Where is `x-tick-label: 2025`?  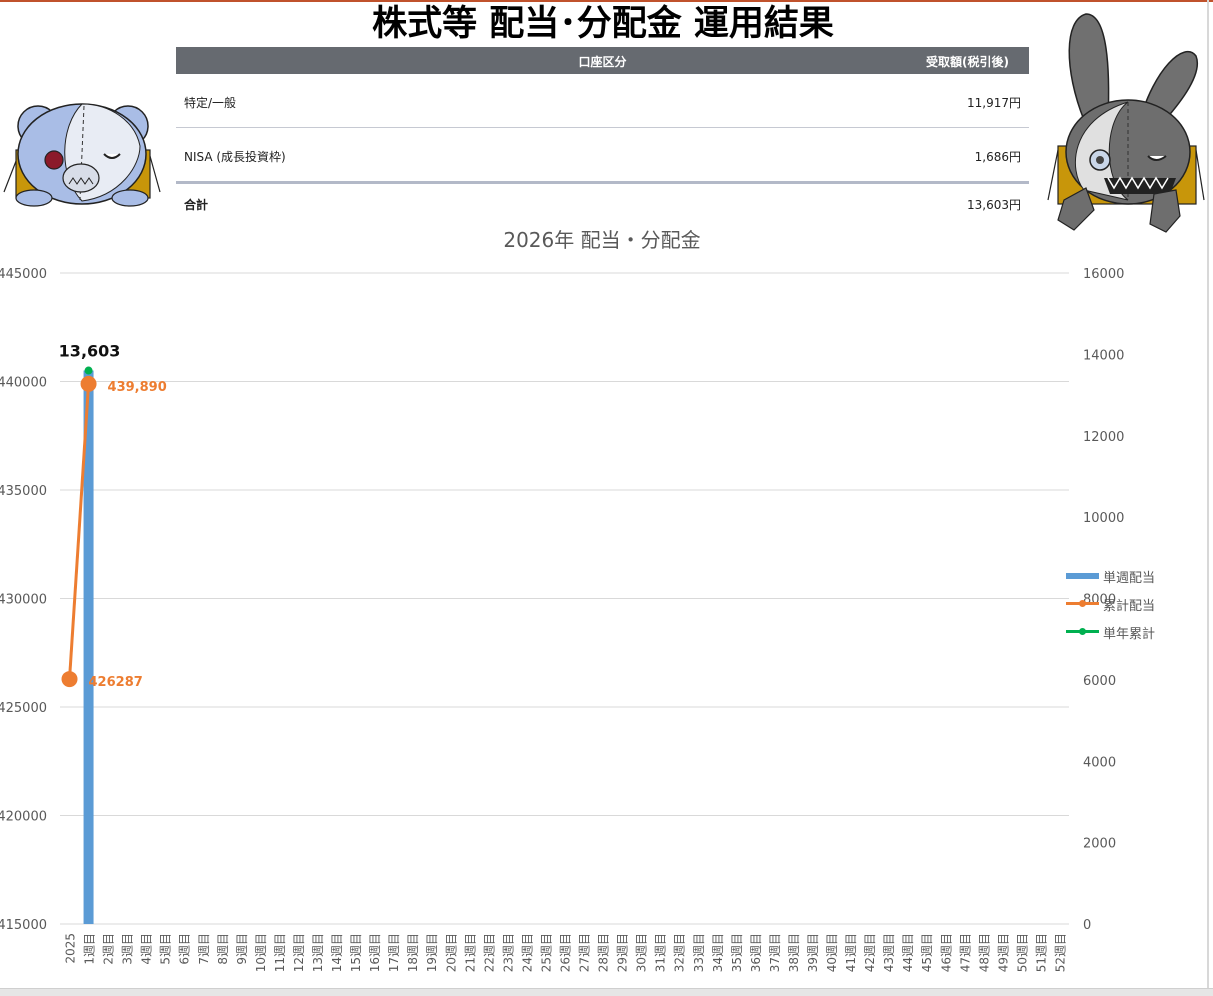
x-tick-label: 2025 is located at coordinates (71, 948).